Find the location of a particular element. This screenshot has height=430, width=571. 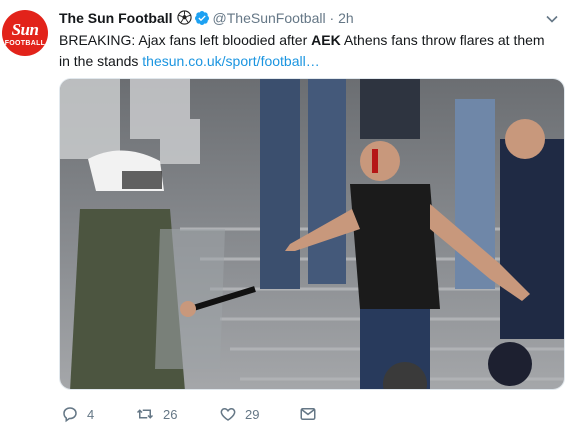

like-count: 29 is located at coordinates (252, 414).